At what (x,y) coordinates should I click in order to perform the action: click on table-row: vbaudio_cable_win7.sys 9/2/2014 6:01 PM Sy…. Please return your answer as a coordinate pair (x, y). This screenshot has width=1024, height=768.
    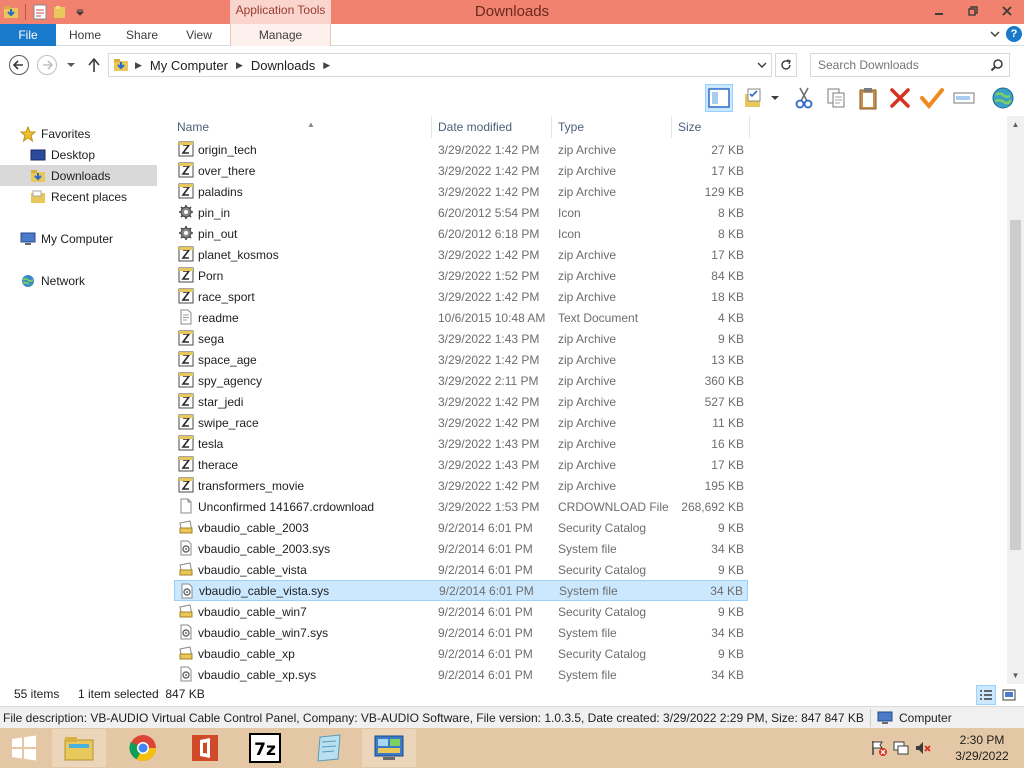
    Looking at the image, I should click on (461, 632).